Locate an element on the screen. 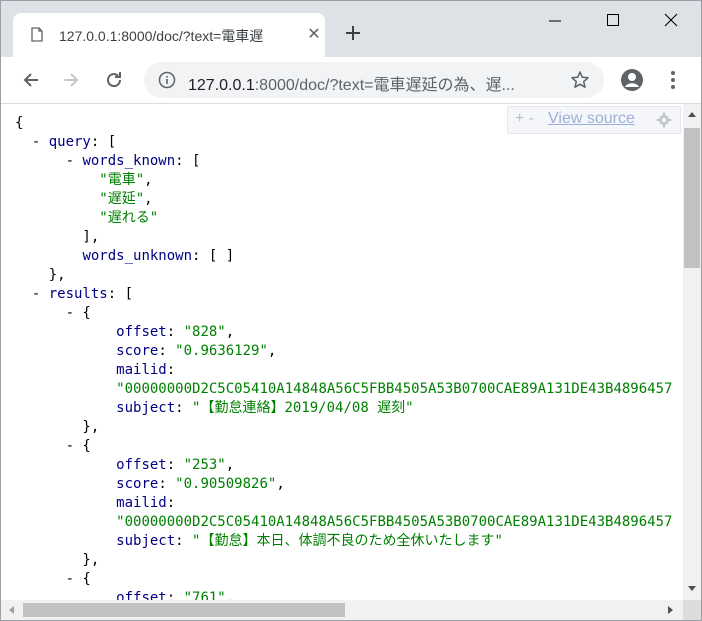 The image size is (702, 621). new-tab-icon is located at coordinates (353, 33).